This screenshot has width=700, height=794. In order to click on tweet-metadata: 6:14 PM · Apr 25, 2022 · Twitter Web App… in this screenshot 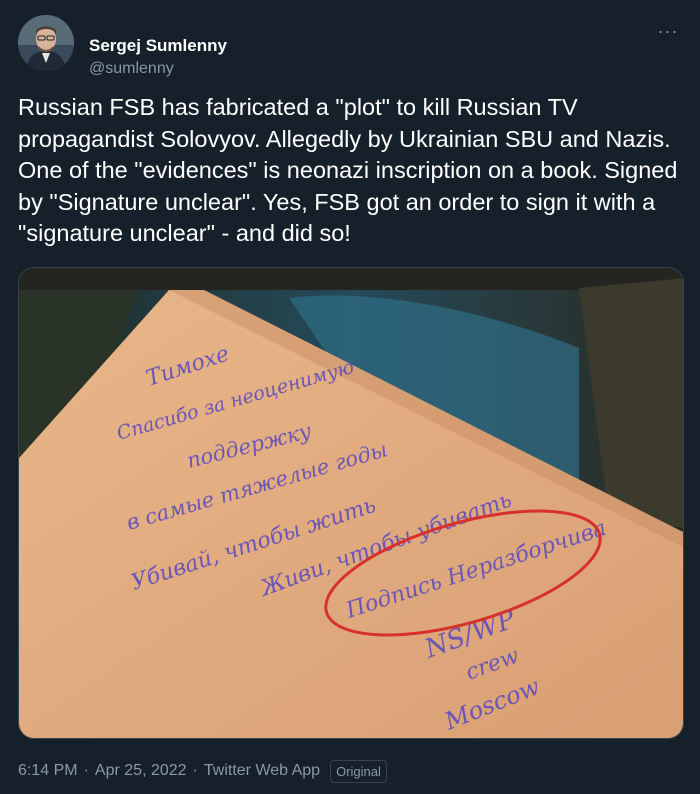, I will do `click(202, 771)`.